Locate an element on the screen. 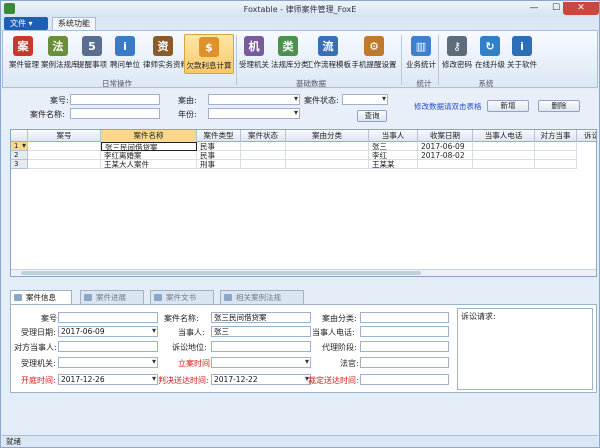  ribbon-button-label: 法规库分类 is located at coordinates (290, 64).